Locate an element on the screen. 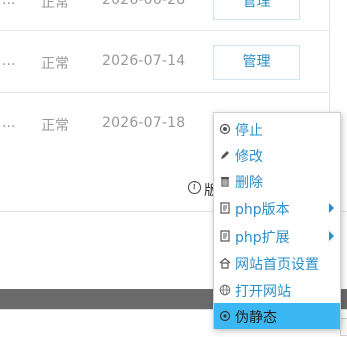 This screenshot has width=347, height=337. row-expire-date: 2026-07-18 is located at coordinates (144, 123).